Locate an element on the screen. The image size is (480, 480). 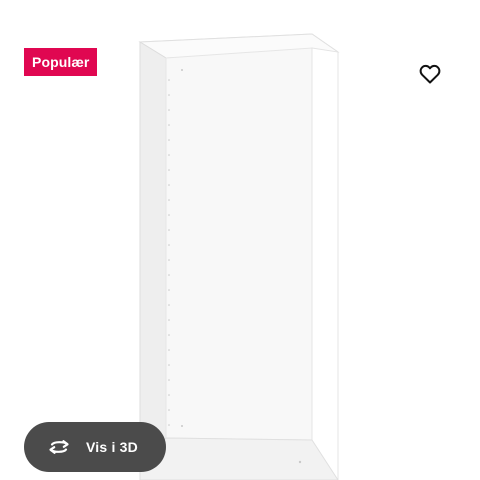
view-3d-button: Vis i 3D is located at coordinates (95, 447).